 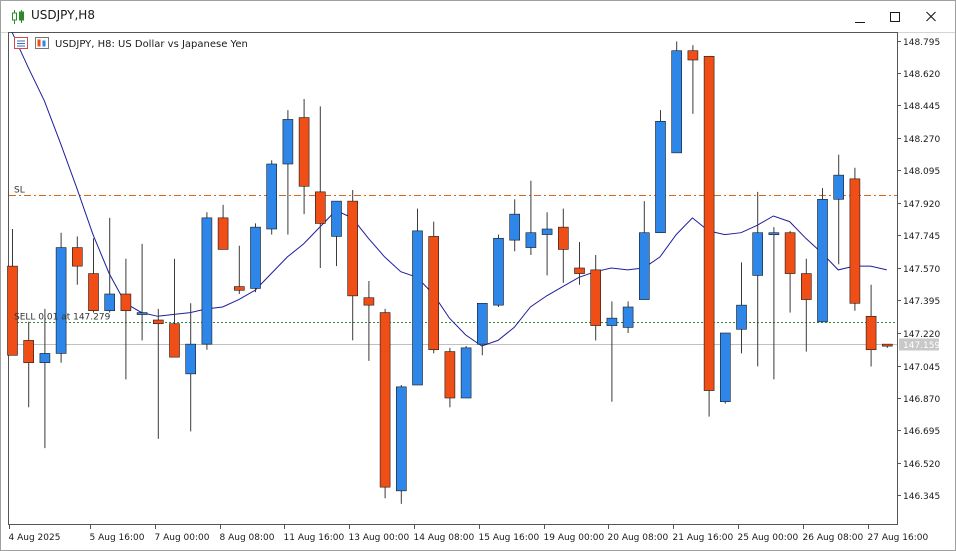 What do you see at coordinates (182, 538) in the screenshot?
I see `time-tick-label: 7 Aug 00:00` at bounding box center [182, 538].